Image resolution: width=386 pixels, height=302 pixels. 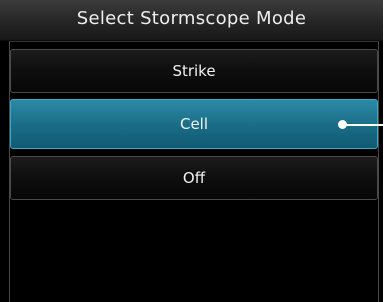 I want to click on title-bar: Select Stormscope Mode, so click(x=191, y=20).